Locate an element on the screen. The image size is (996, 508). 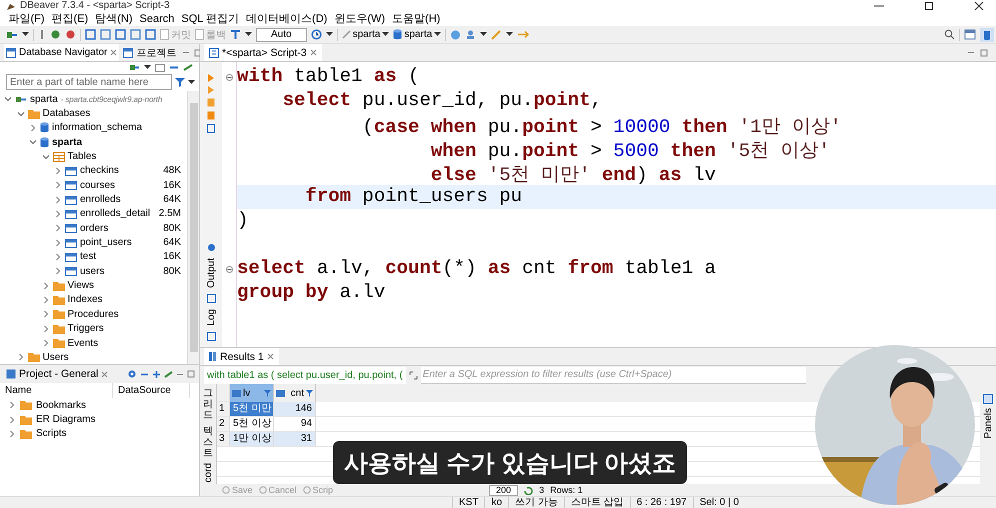
table-cell: 31 is located at coordinates (295, 439).